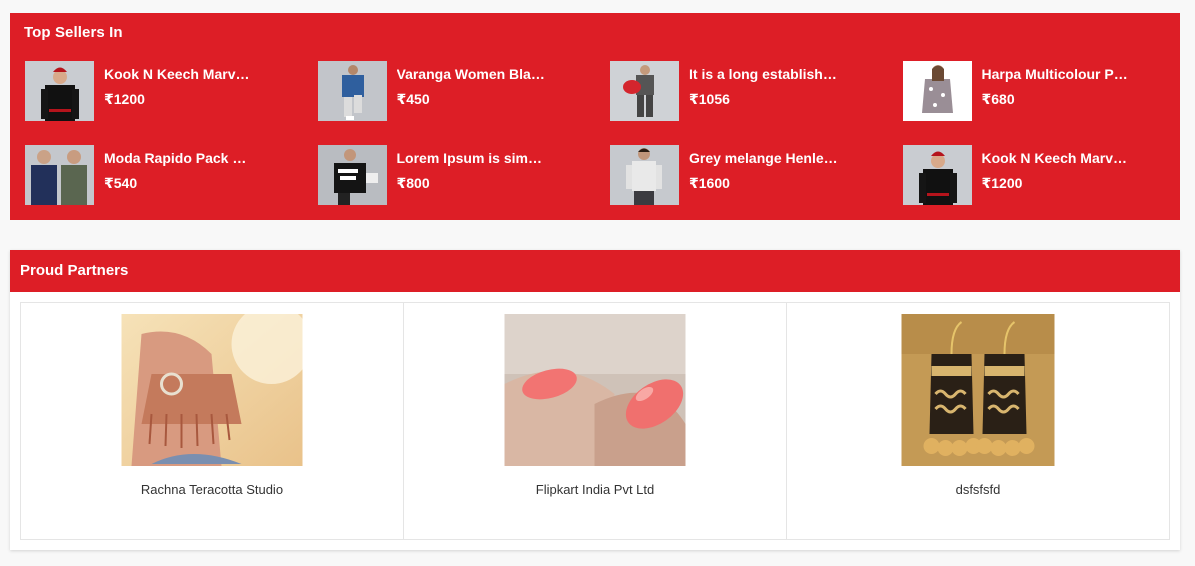 The width and height of the screenshot is (1195, 566). Describe the element at coordinates (464, 187) in the screenshot. I see `top-seller-item: Lorem Ipsum is simply dummy text ₹800` at that location.